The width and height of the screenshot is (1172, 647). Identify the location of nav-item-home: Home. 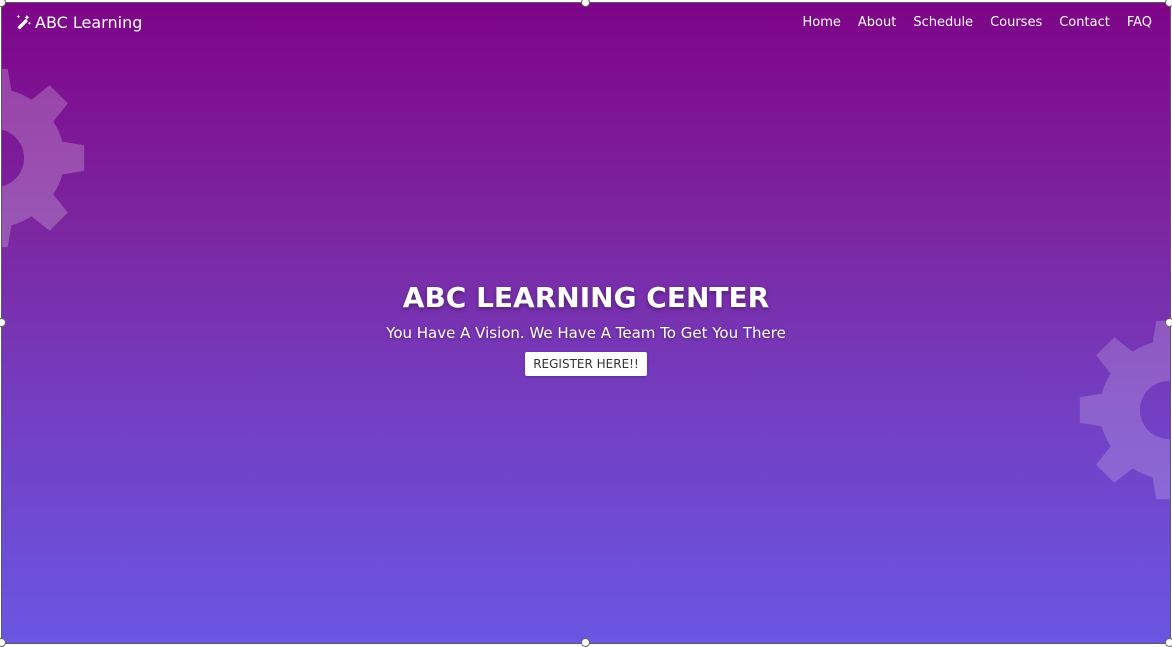
(821, 22).